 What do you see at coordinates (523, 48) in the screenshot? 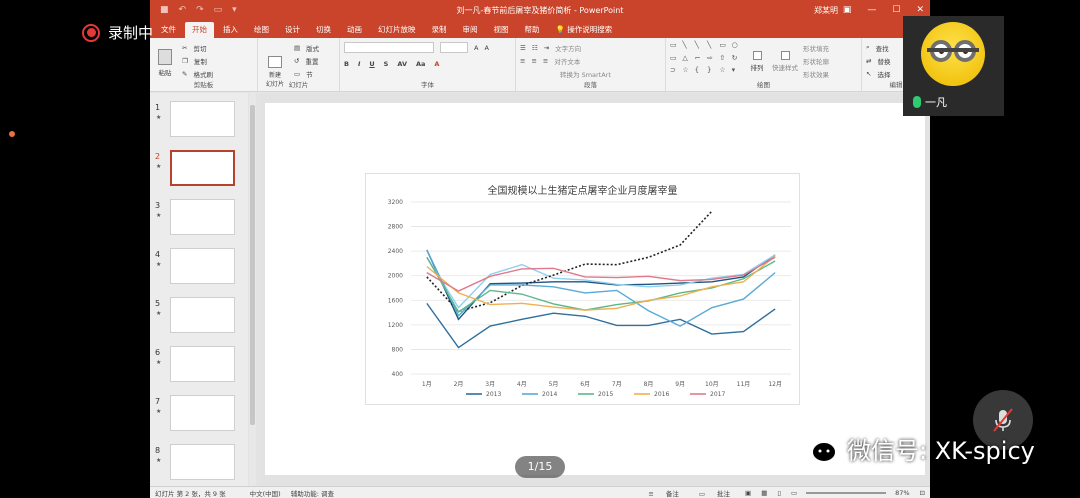
I see `bullets-icon: ☰` at bounding box center [523, 48].